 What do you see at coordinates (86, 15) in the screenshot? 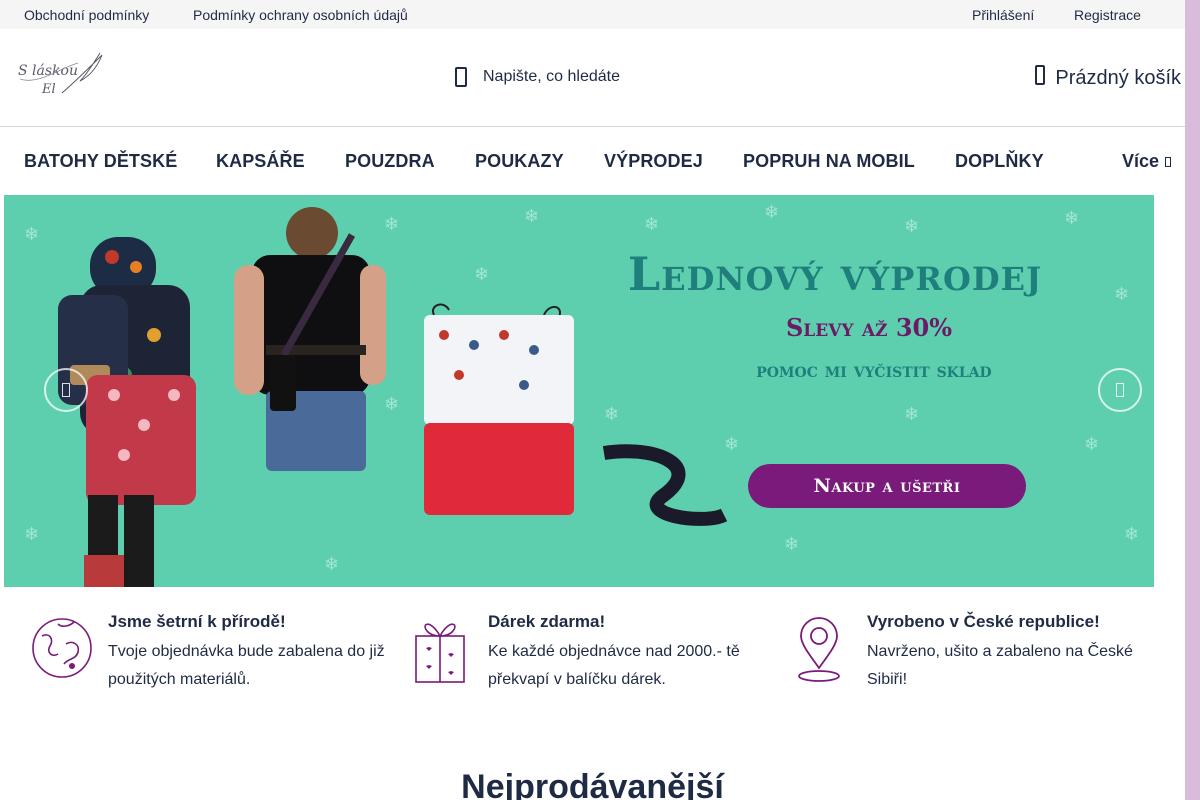
I see `terms-link: Obchodní podmínky` at bounding box center [86, 15].